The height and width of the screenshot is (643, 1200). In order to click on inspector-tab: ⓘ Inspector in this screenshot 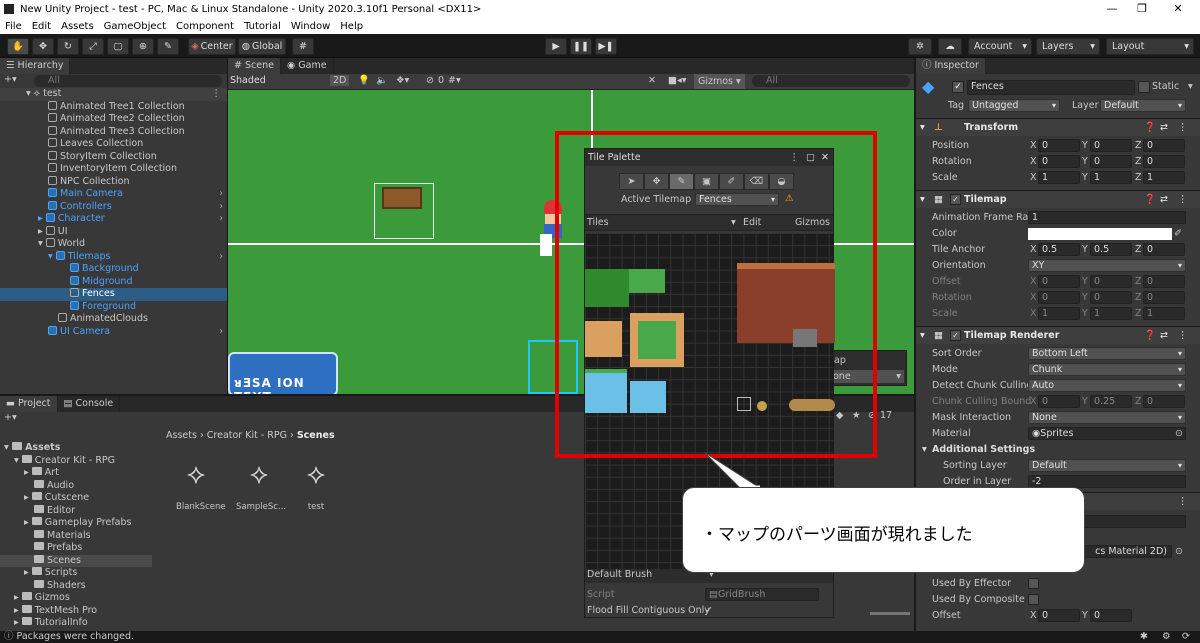, I will do `click(951, 66)`.